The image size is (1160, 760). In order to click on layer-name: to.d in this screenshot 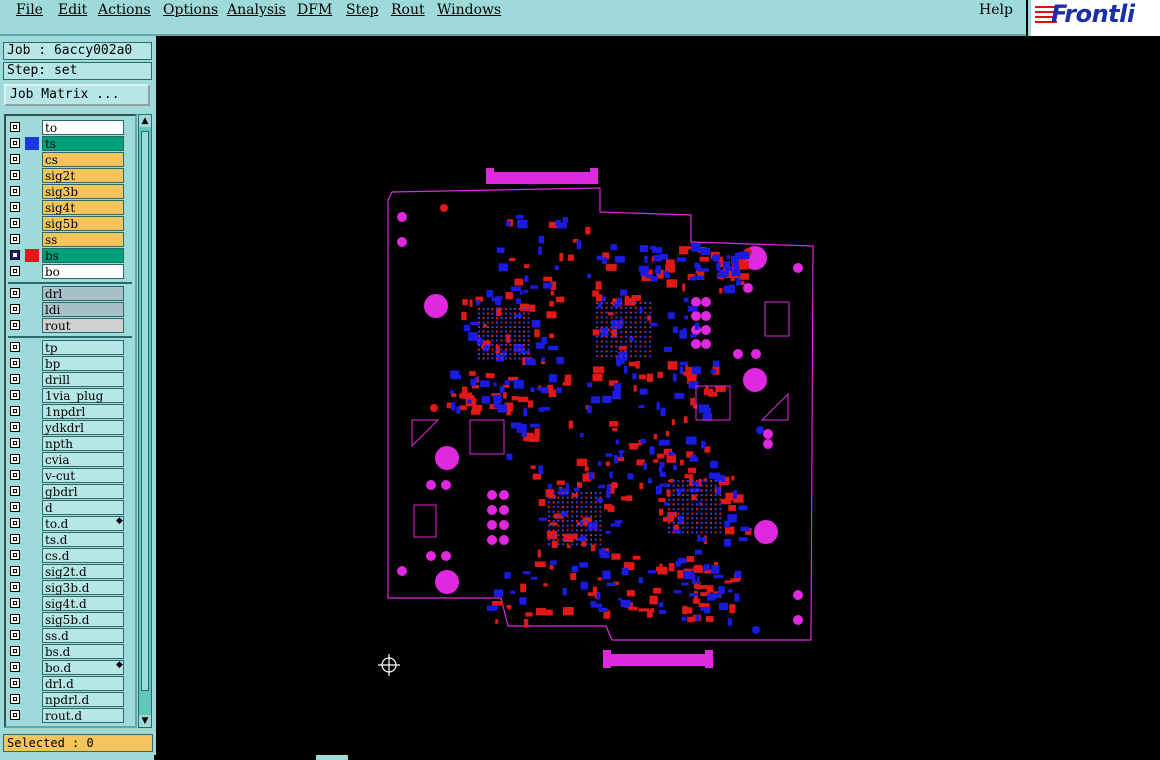, I will do `click(83, 523)`.